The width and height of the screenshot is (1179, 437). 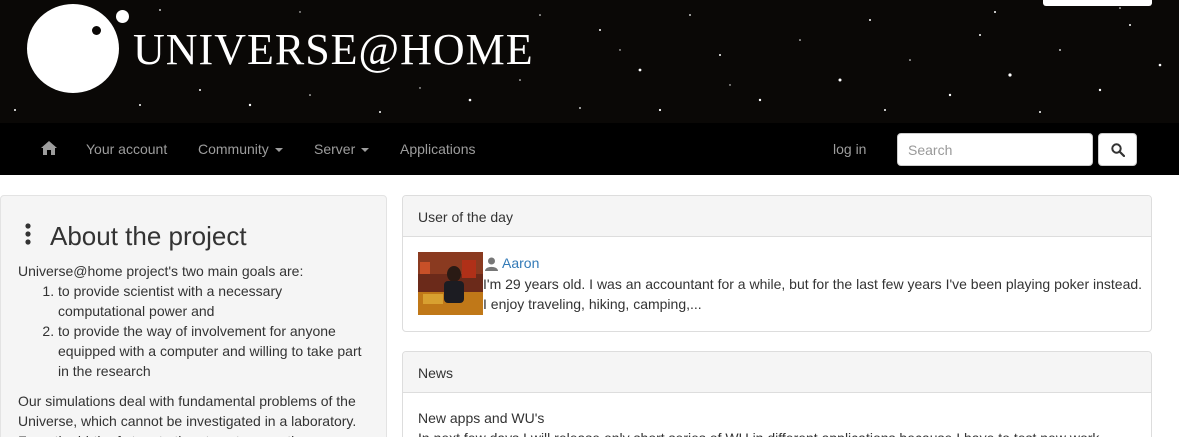 What do you see at coordinates (438, 149) in the screenshot?
I see `nav-applications: Applications` at bounding box center [438, 149].